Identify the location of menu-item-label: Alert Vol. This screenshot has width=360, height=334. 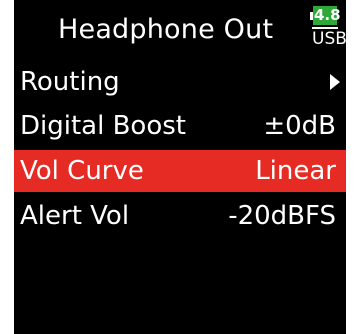
(75, 216).